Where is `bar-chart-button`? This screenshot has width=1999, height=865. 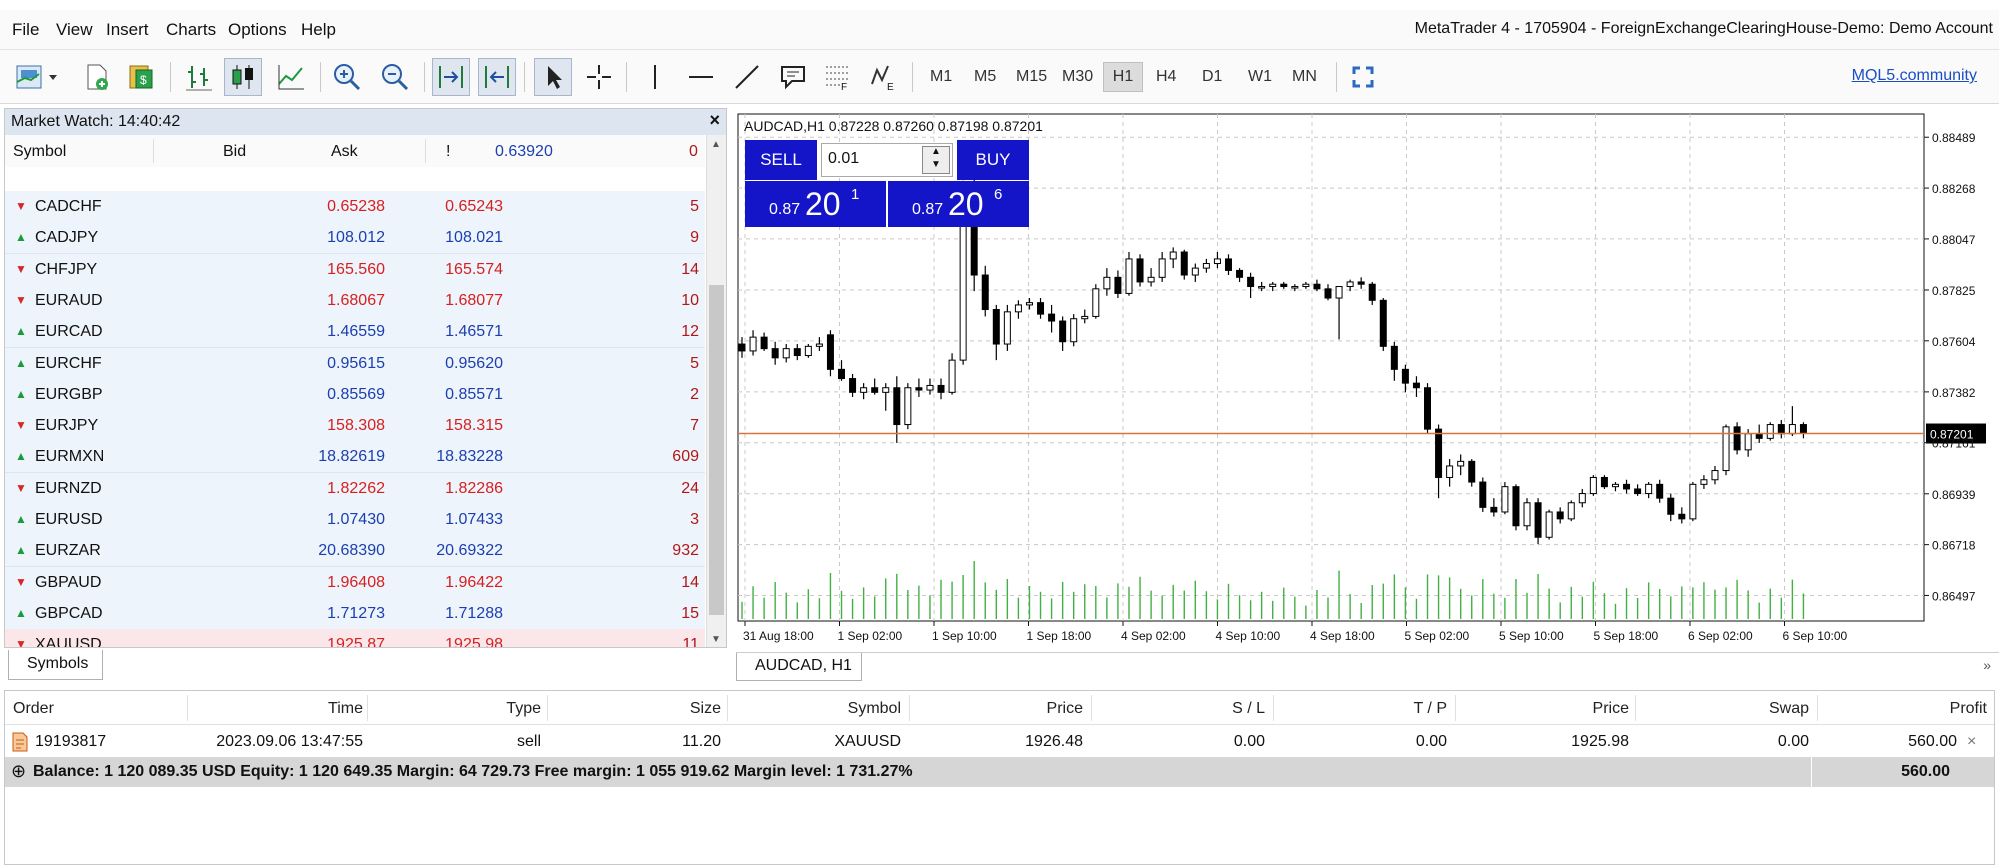 bar-chart-button is located at coordinates (199, 77).